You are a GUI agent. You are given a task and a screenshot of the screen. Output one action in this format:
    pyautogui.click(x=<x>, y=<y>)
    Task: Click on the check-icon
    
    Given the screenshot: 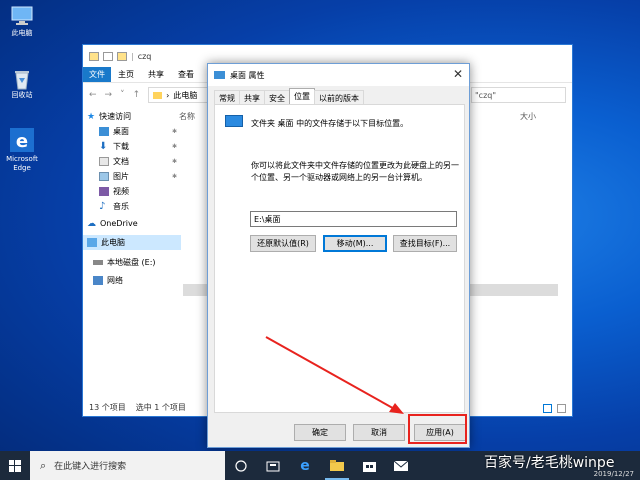 What is the action you would take?
    pyautogui.click(x=108, y=56)
    